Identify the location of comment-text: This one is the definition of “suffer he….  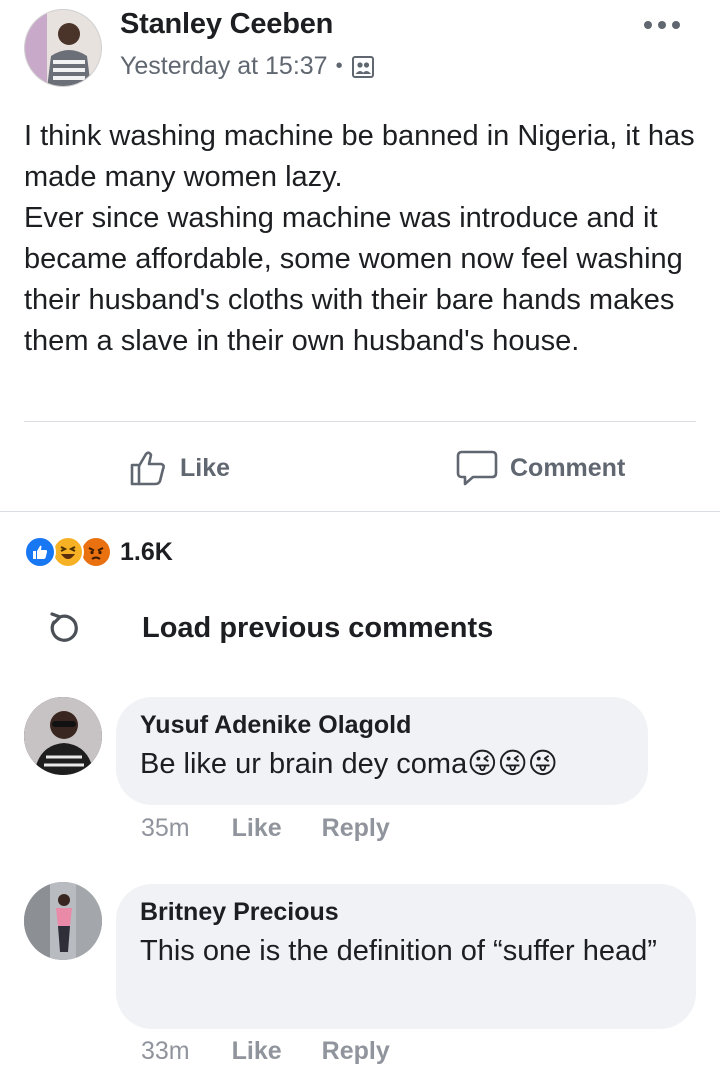
(398, 951).